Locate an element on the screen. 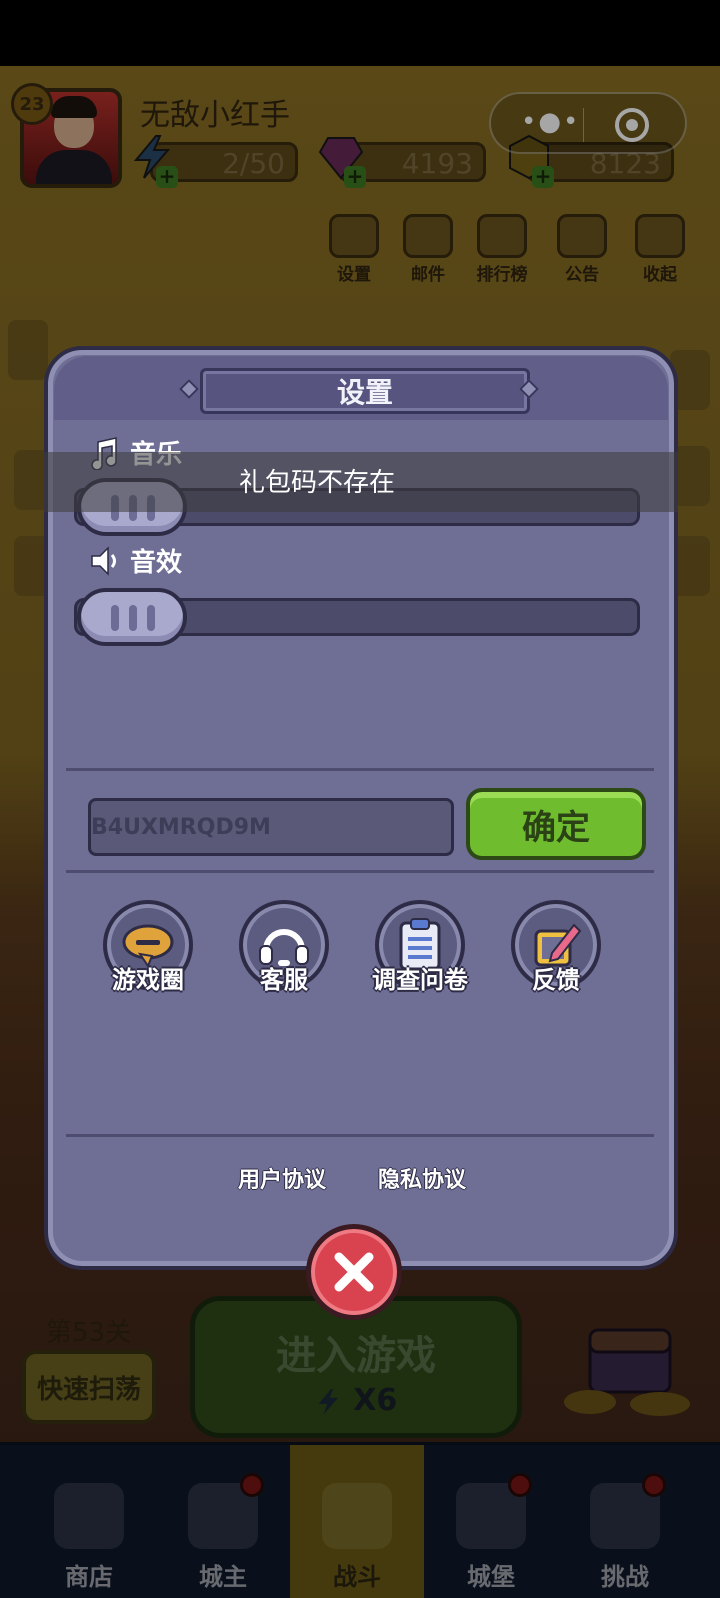 This screenshot has width=720, height=1598. confirm-button: 确定 is located at coordinates (556, 824).